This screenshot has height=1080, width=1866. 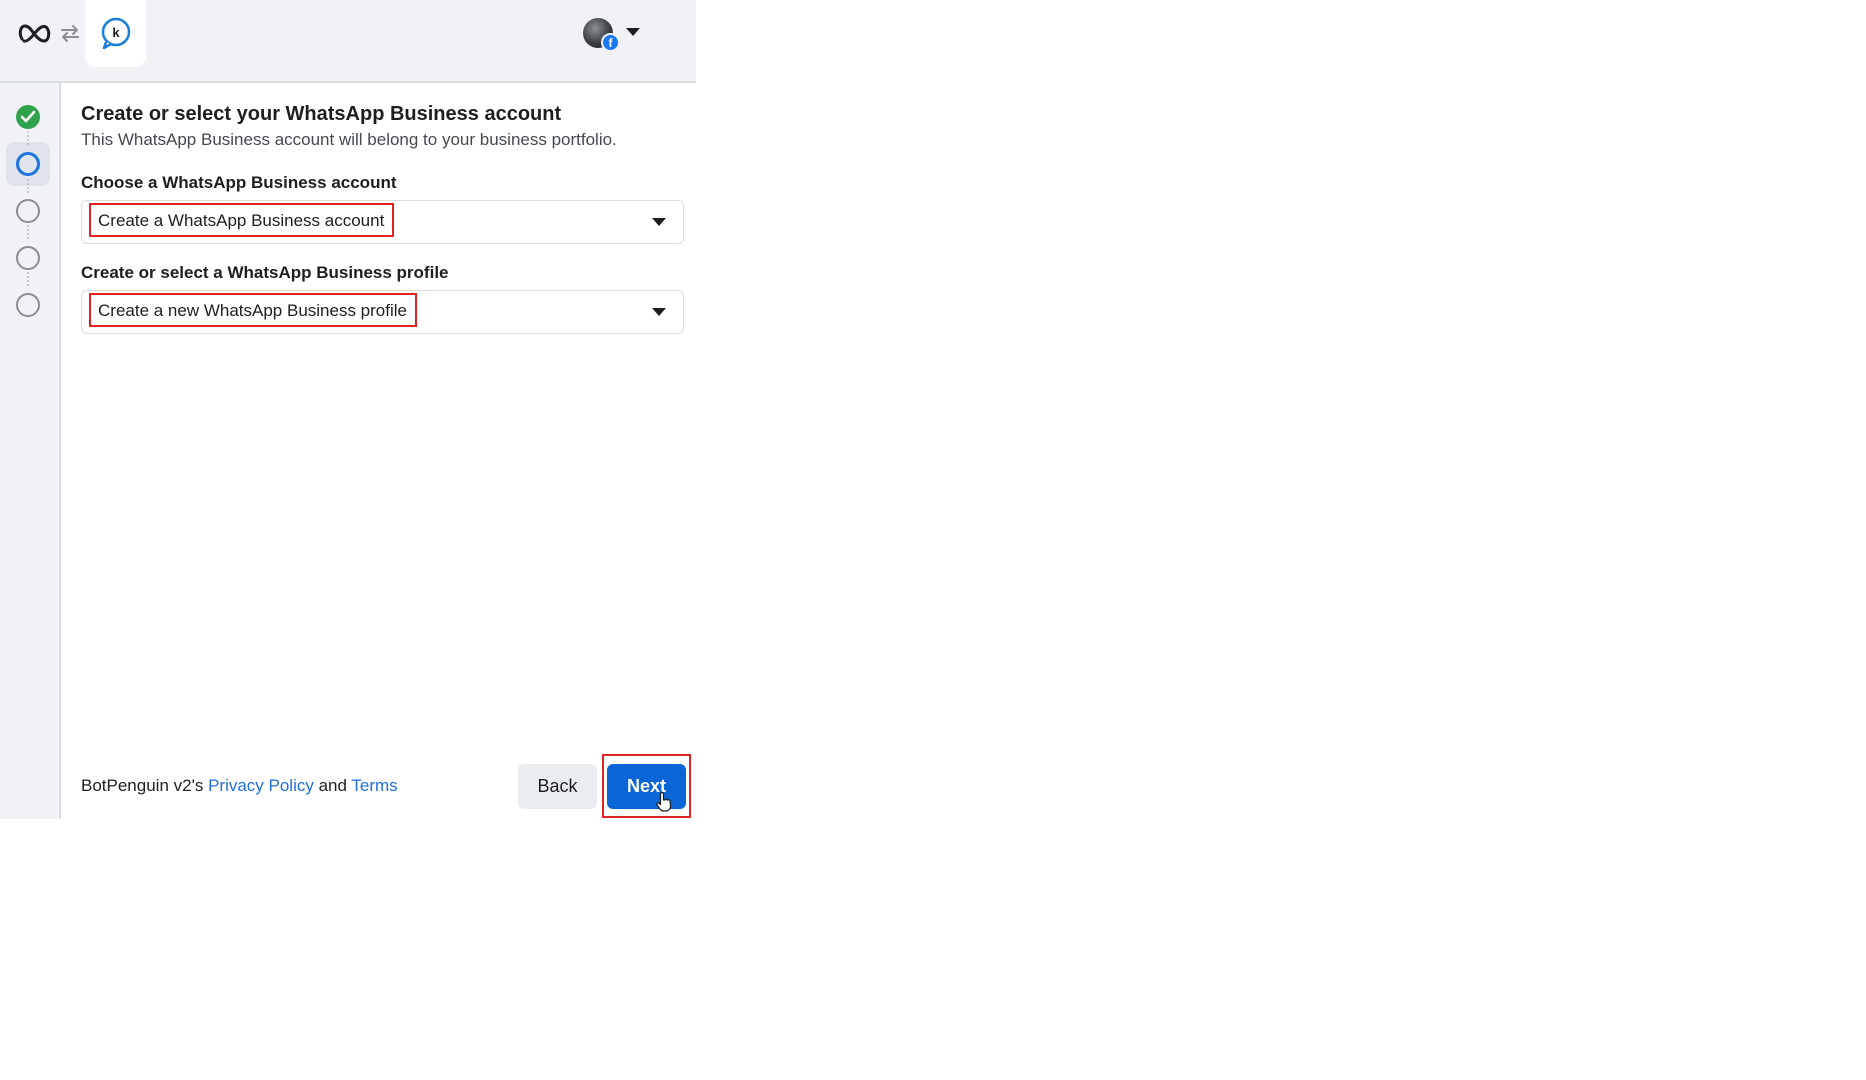 I want to click on account-field-label: Choose a WhatsApp Business account, so click(x=239, y=182).